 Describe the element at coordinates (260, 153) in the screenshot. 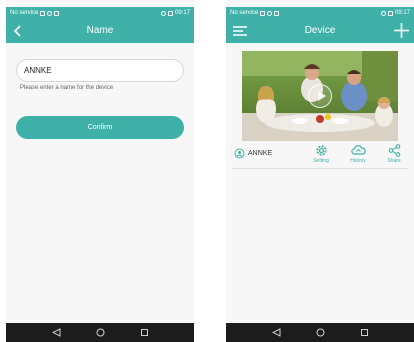

I see `device-name: ANNKE` at that location.